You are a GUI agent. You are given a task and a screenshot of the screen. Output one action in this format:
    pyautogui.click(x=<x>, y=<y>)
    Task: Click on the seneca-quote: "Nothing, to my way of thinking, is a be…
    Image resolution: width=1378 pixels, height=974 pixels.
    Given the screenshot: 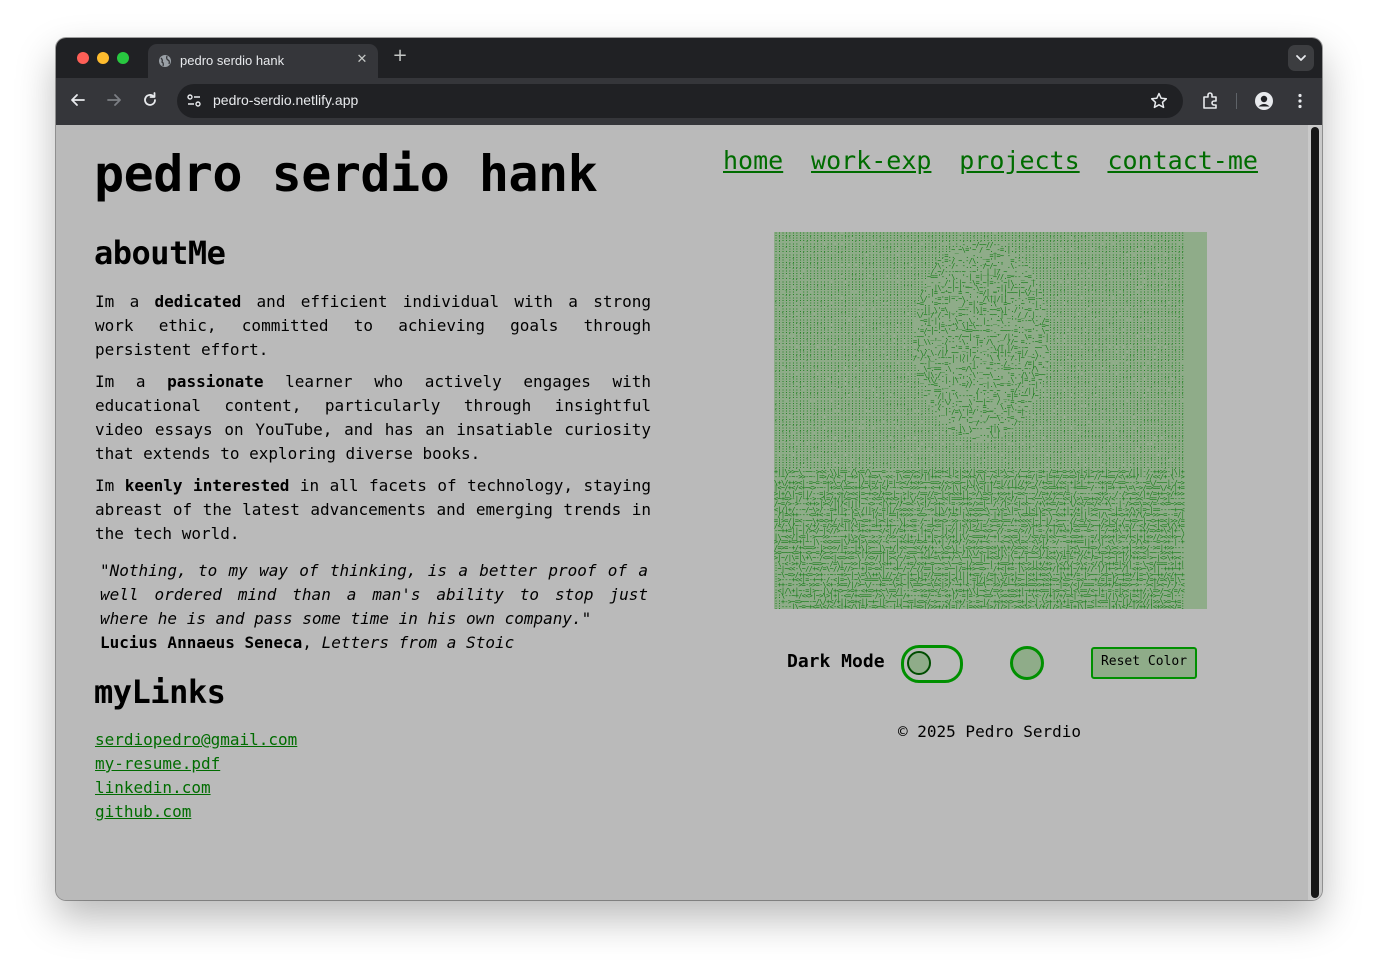 What is the action you would take?
    pyautogui.click(x=374, y=607)
    